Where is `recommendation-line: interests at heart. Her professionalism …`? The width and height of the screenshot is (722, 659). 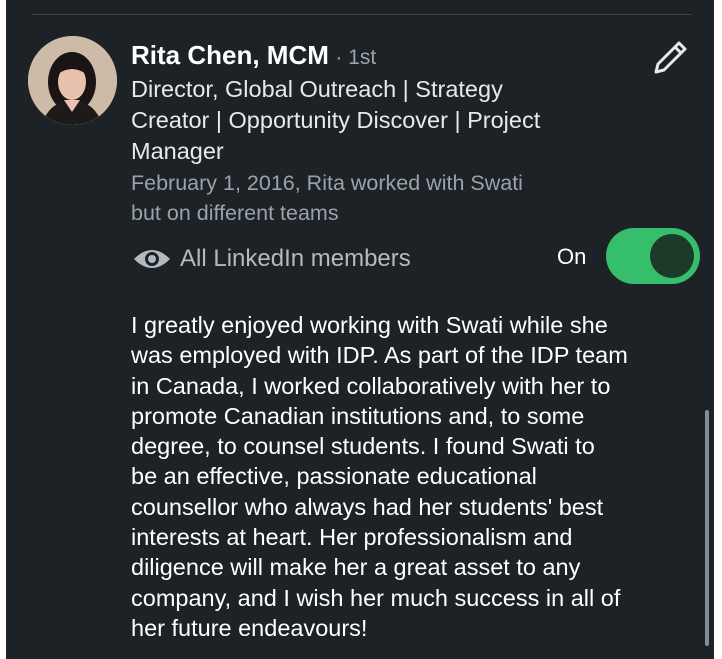 recommendation-line: interests at heart. Her professionalism … is located at coordinates (352, 537).